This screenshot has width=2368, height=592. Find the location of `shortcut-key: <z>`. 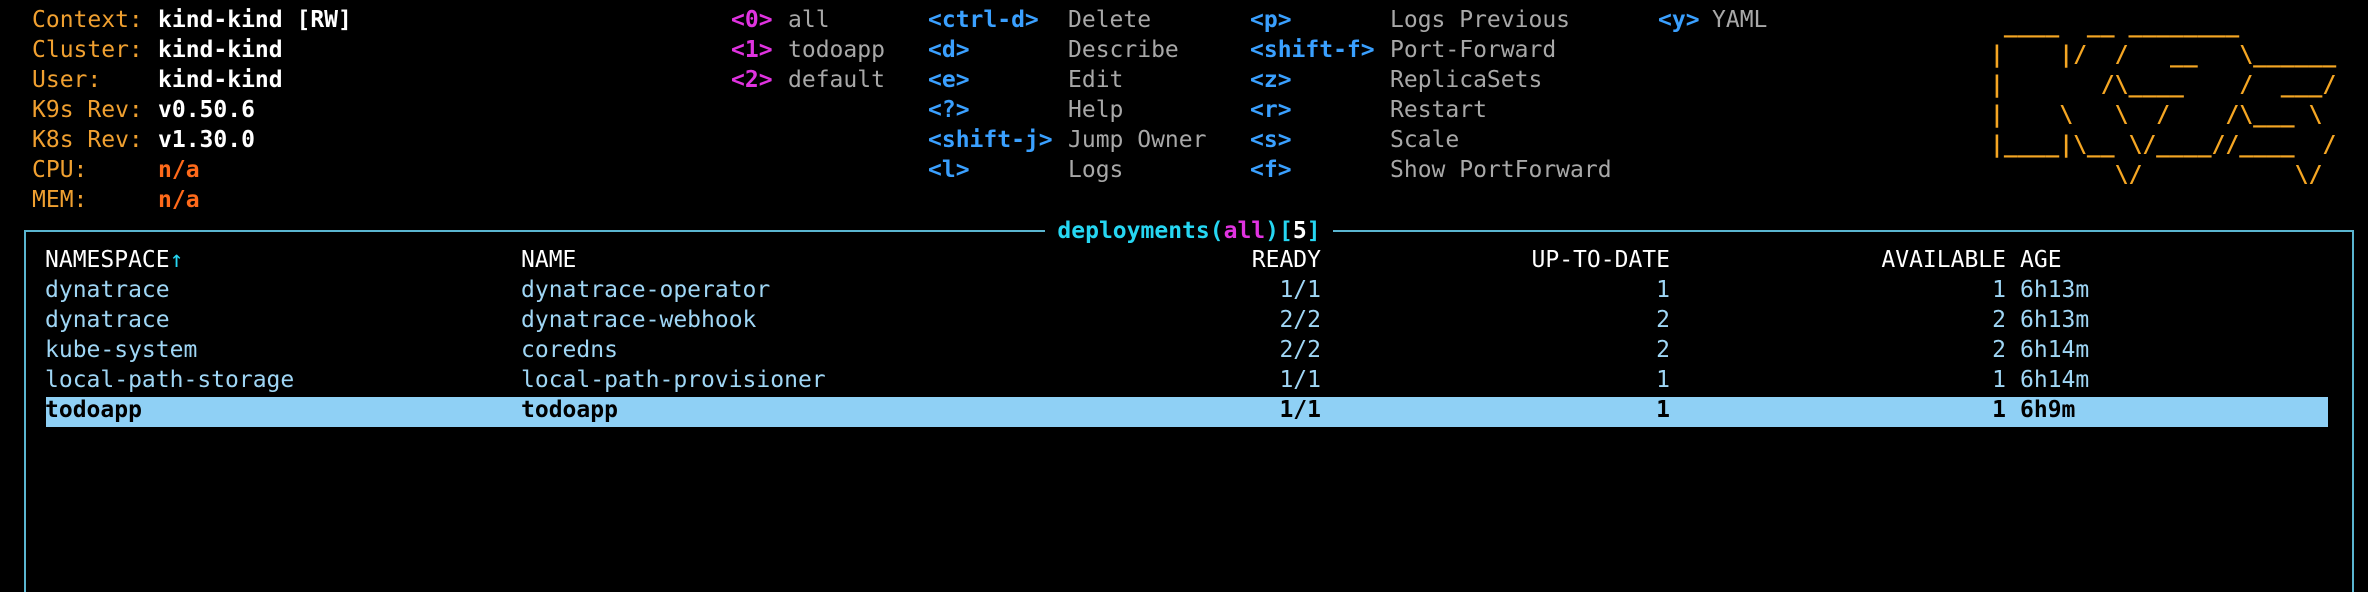

shortcut-key: <z> is located at coordinates (1271, 80).